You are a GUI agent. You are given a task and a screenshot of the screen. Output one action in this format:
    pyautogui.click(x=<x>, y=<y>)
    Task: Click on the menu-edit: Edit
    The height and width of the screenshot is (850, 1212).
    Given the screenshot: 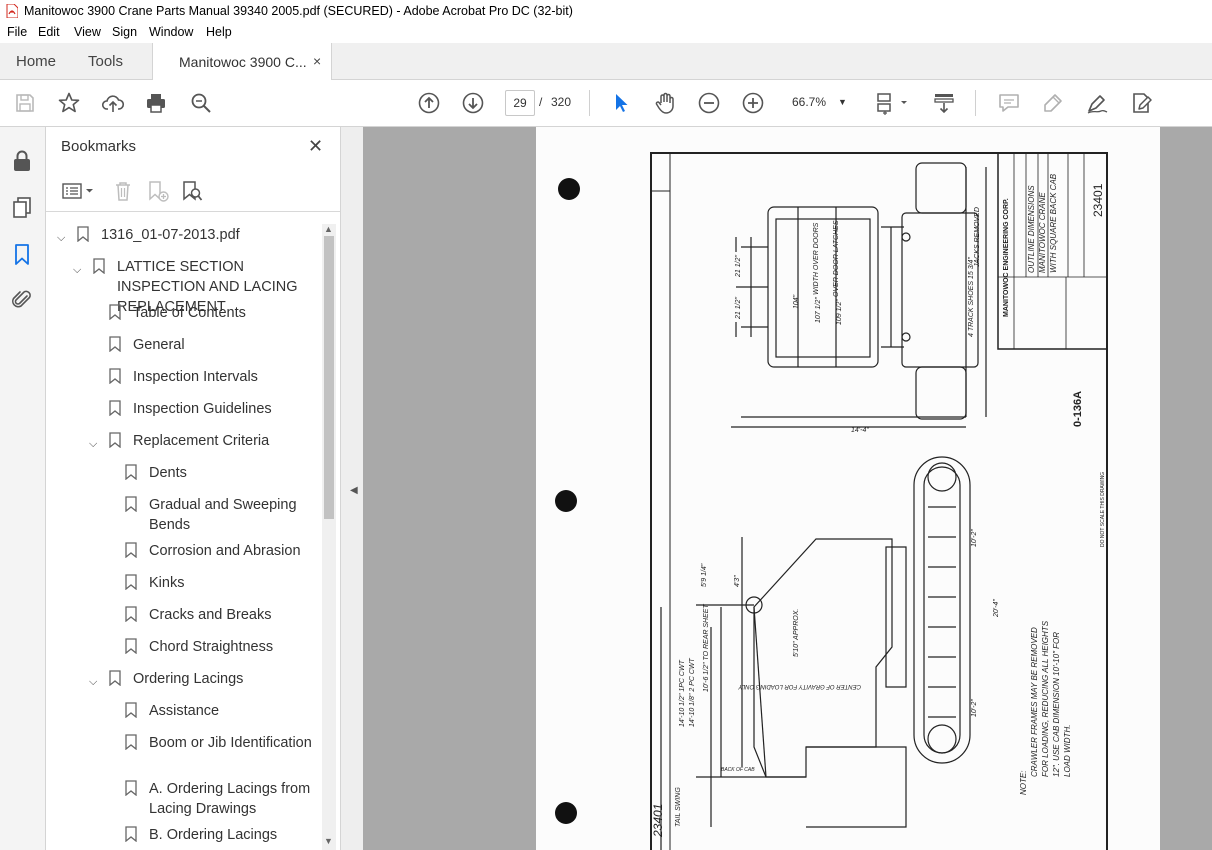 What is the action you would take?
    pyautogui.click(x=49, y=32)
    